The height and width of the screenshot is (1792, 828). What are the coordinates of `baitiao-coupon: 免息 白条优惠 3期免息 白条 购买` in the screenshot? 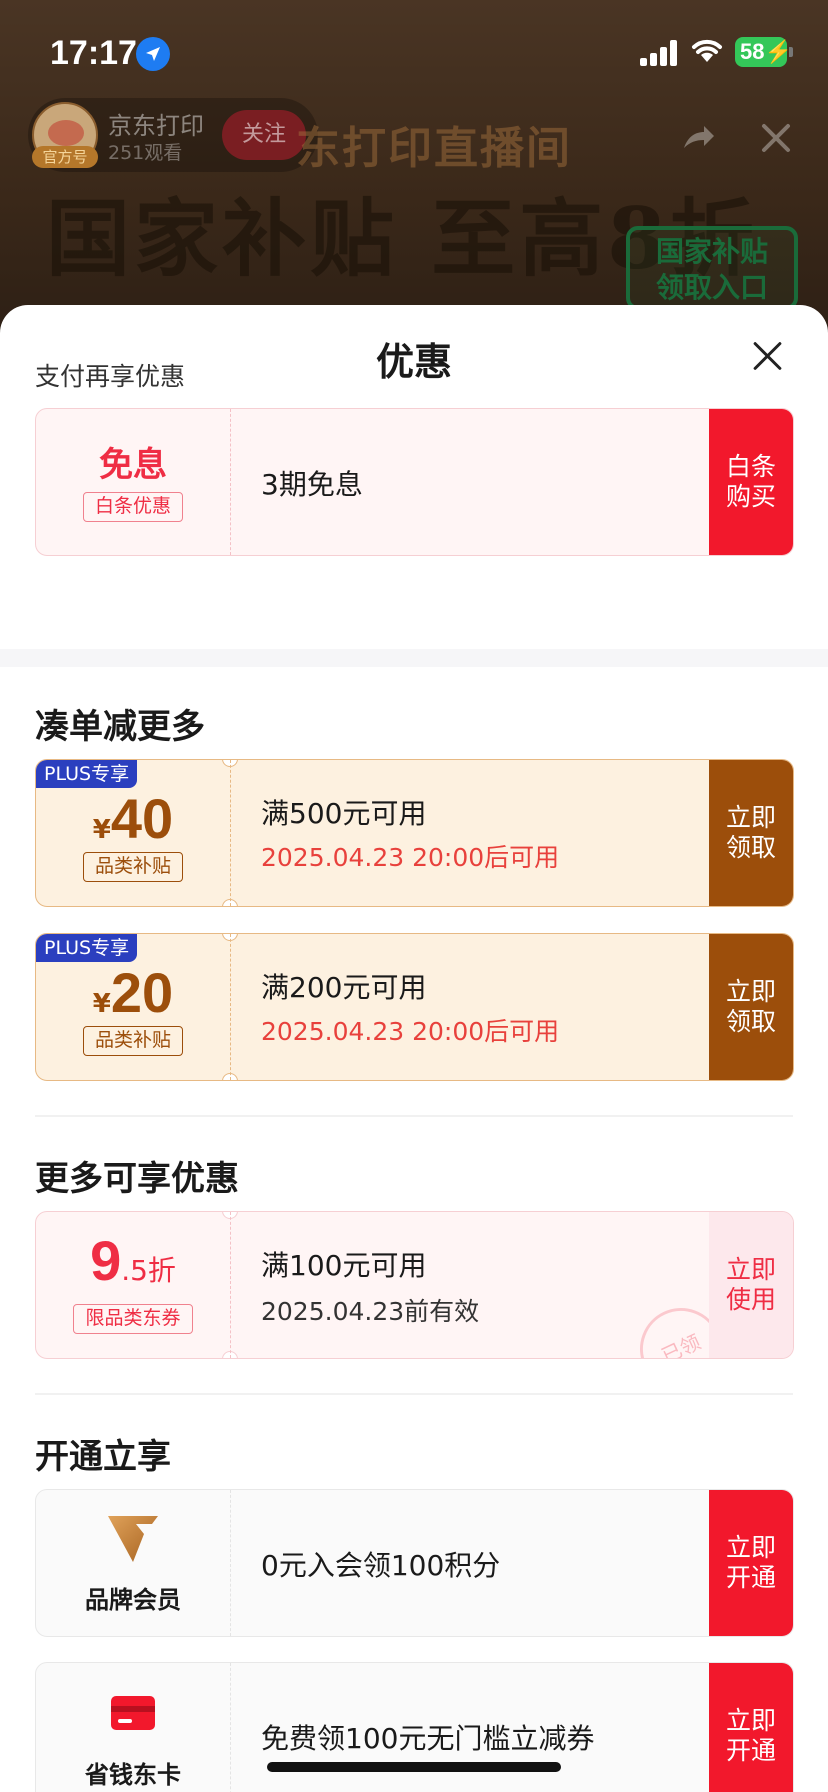 It's located at (414, 482).